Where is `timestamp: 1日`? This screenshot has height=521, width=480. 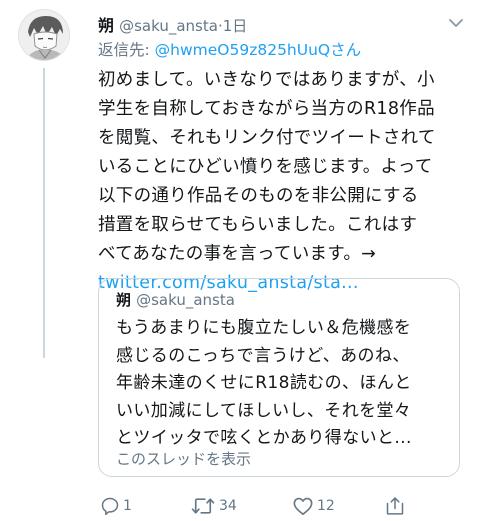
timestamp: 1日 is located at coordinates (235, 26).